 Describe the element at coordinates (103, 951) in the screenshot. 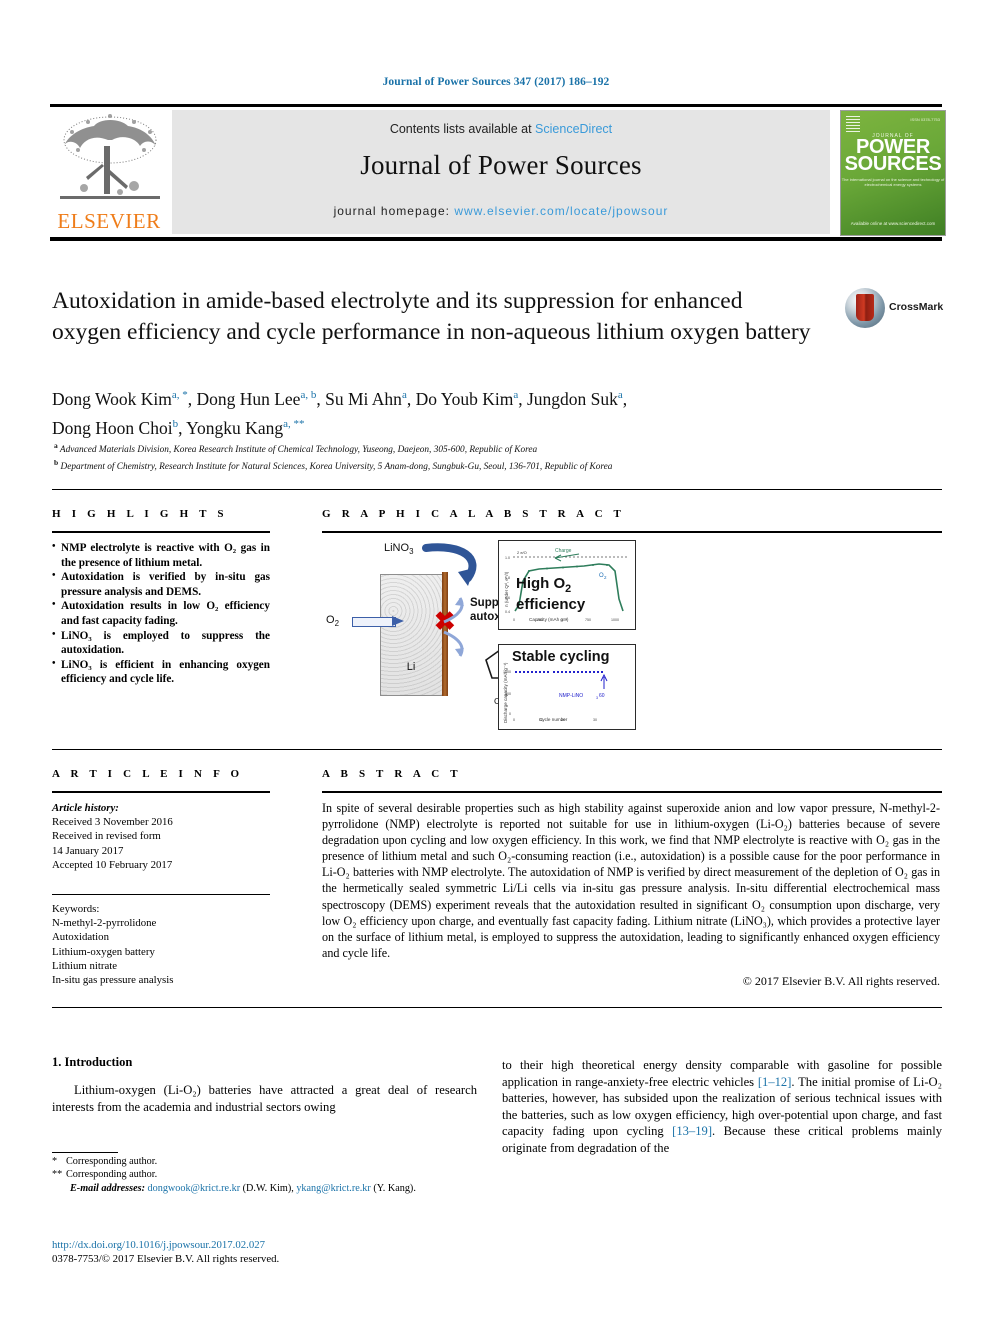

I see `keyword-item: Lithium-oxygen battery` at that location.